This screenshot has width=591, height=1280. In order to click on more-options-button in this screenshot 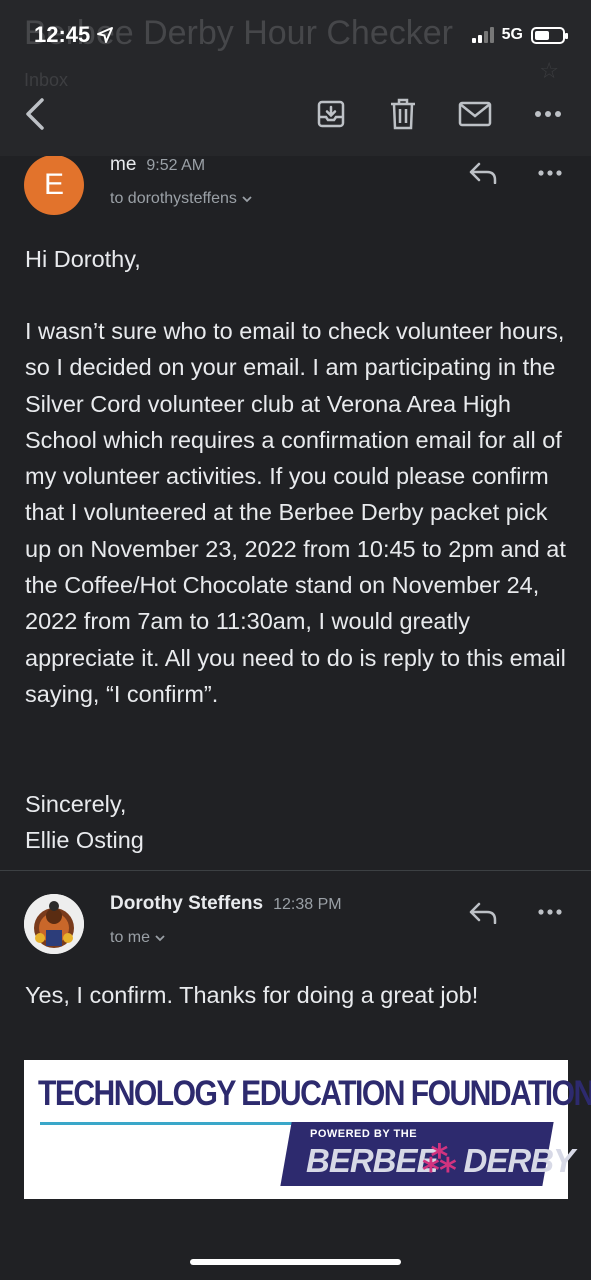, I will do `click(548, 114)`.